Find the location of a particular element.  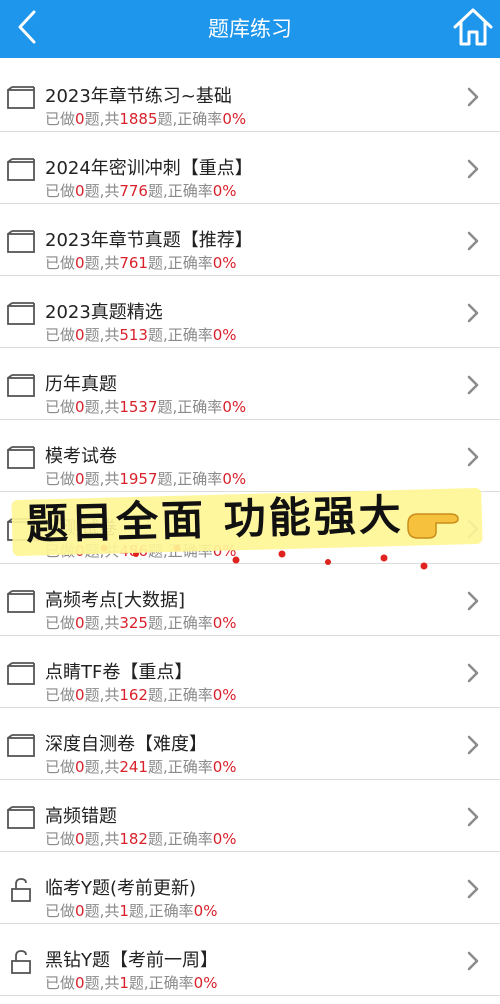

list-item: 2023真题精选 已做0题,共513题,正确率0% is located at coordinates (250, 312).